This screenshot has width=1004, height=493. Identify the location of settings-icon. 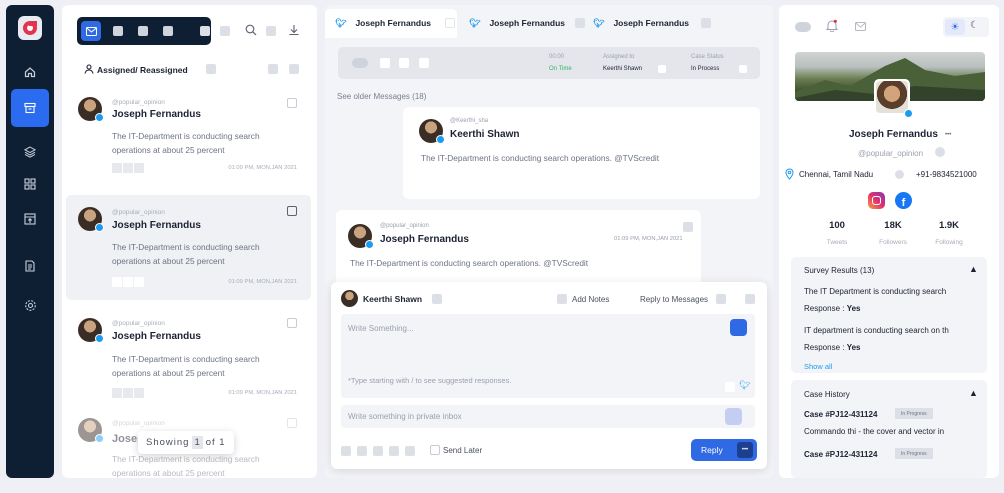
(30, 305).